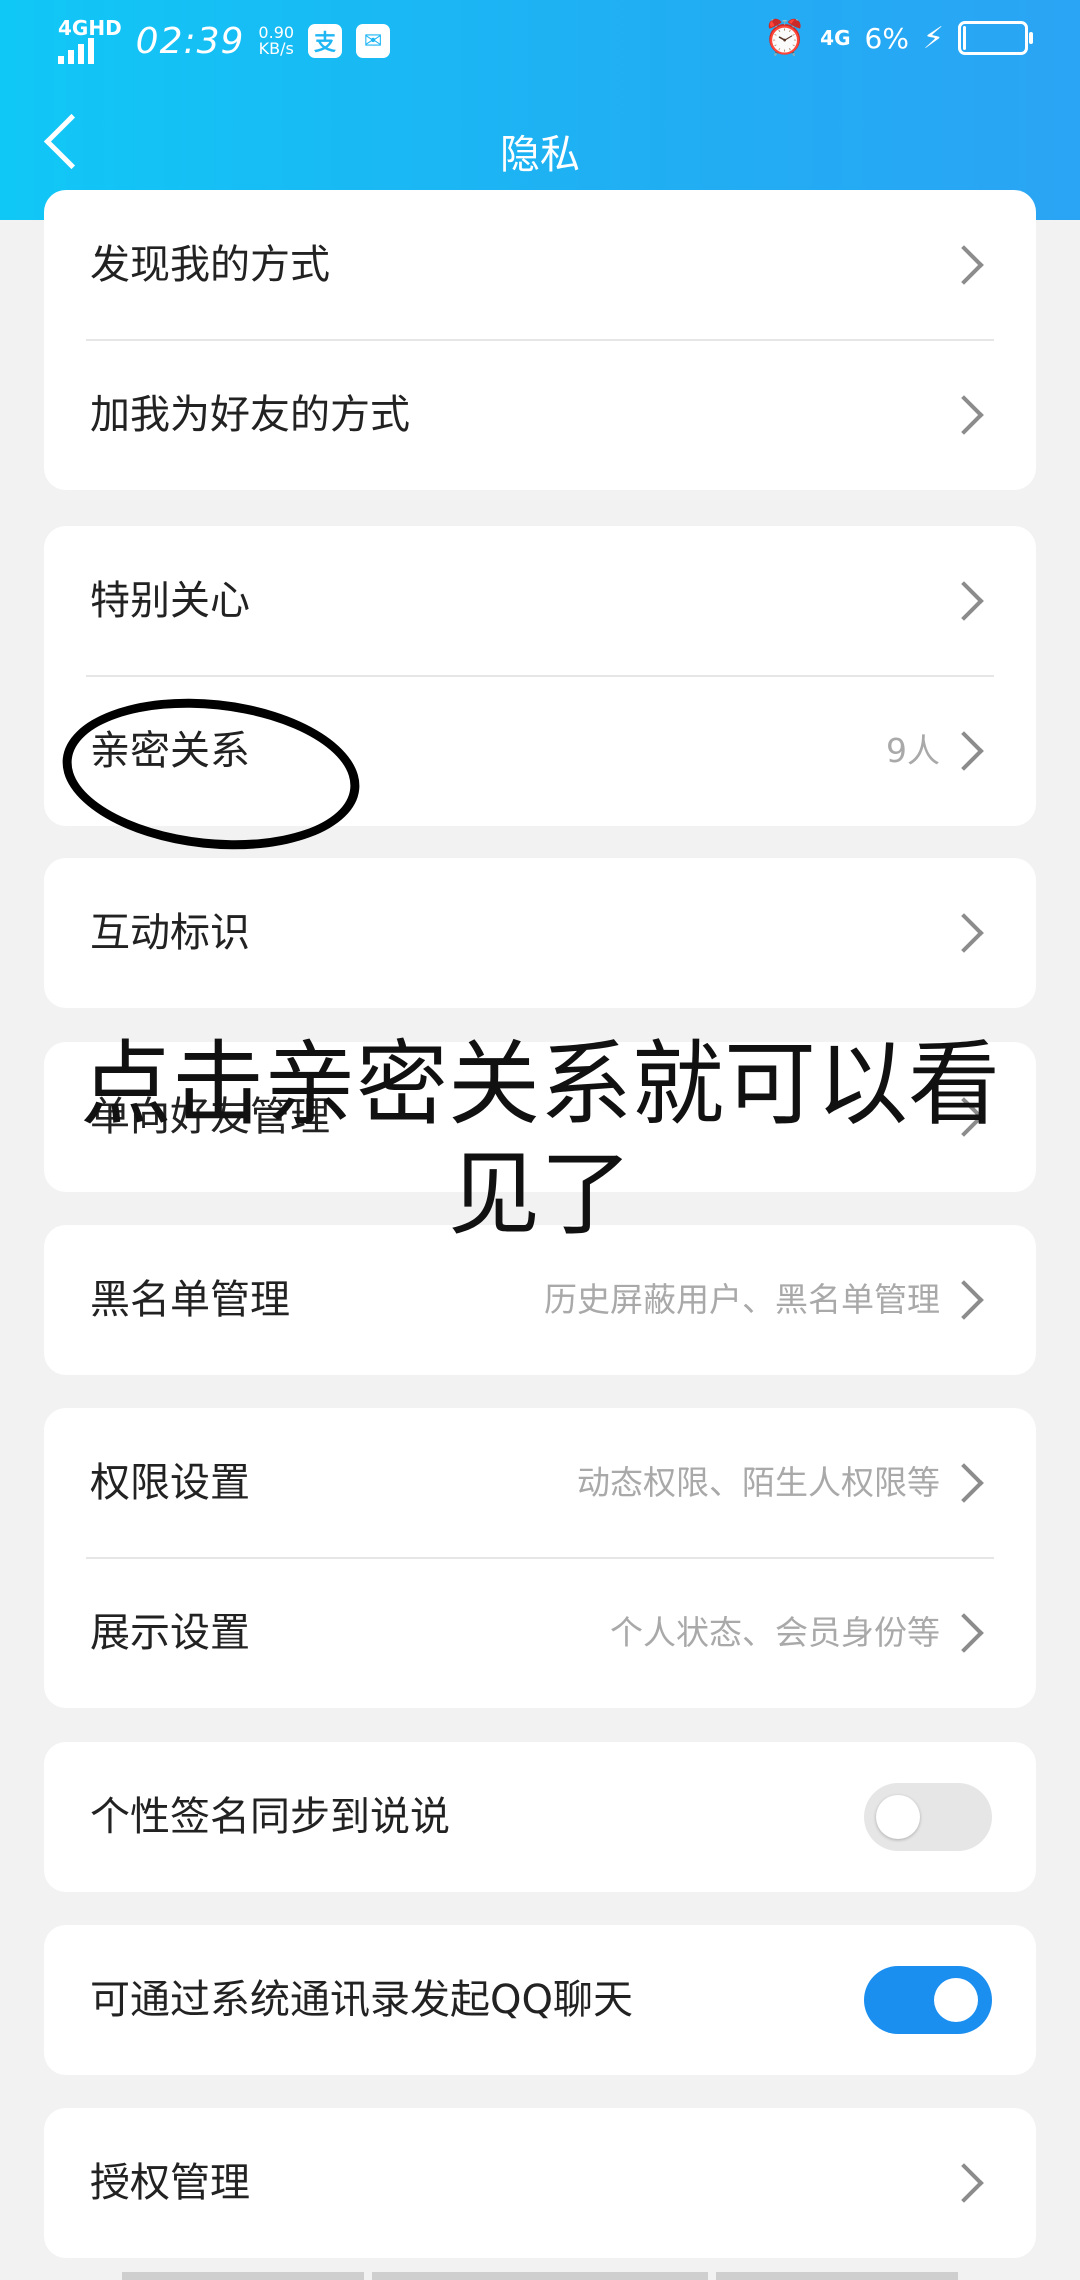 The image size is (1080, 2280). I want to click on row-label: 发现我的方式, so click(210, 265).